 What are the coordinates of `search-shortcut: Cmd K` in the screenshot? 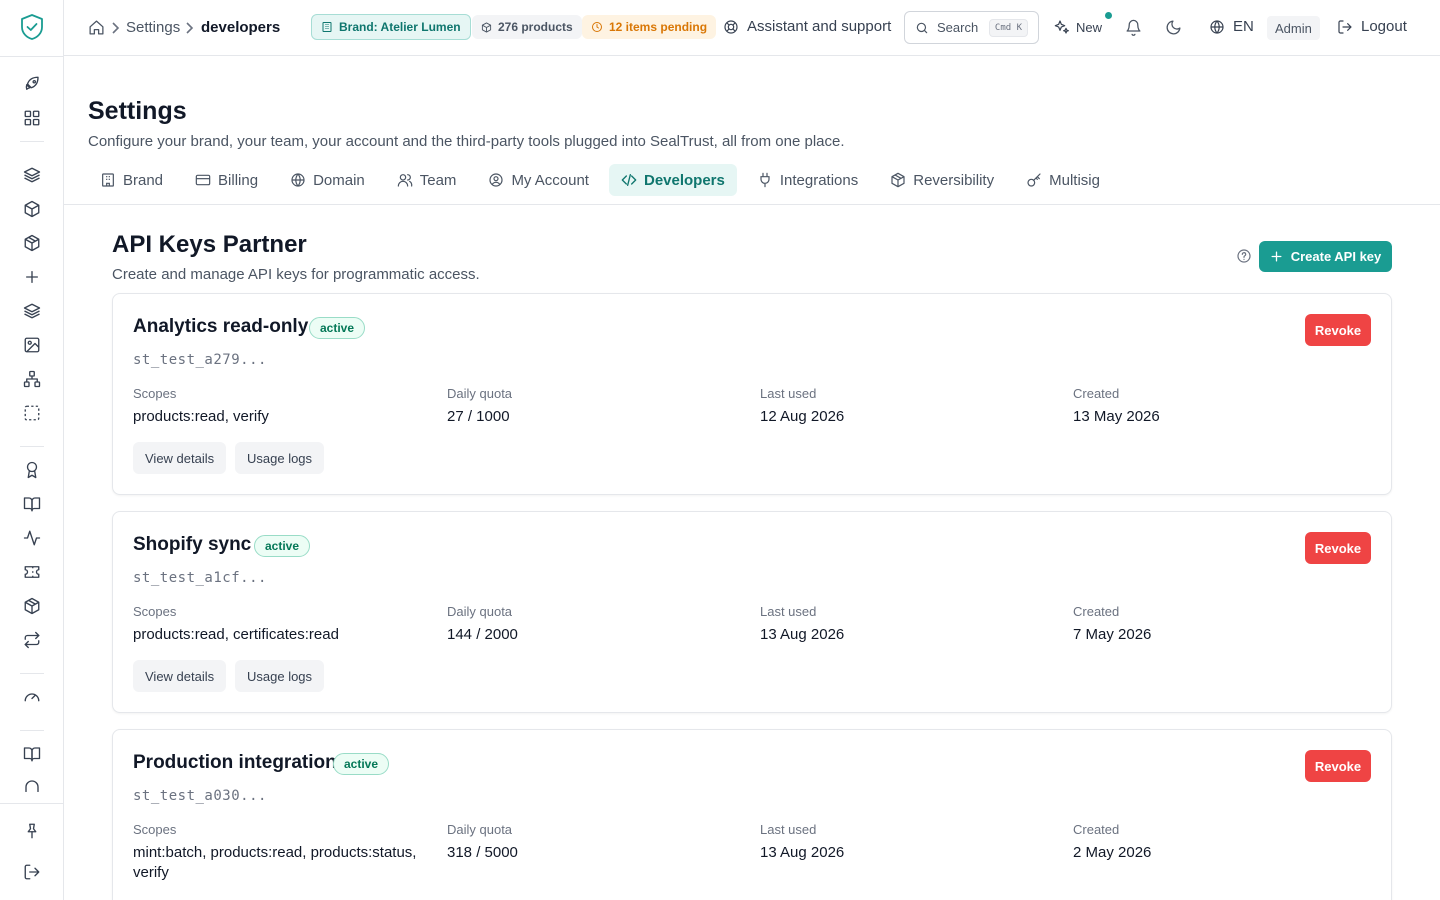 It's located at (1008, 27).